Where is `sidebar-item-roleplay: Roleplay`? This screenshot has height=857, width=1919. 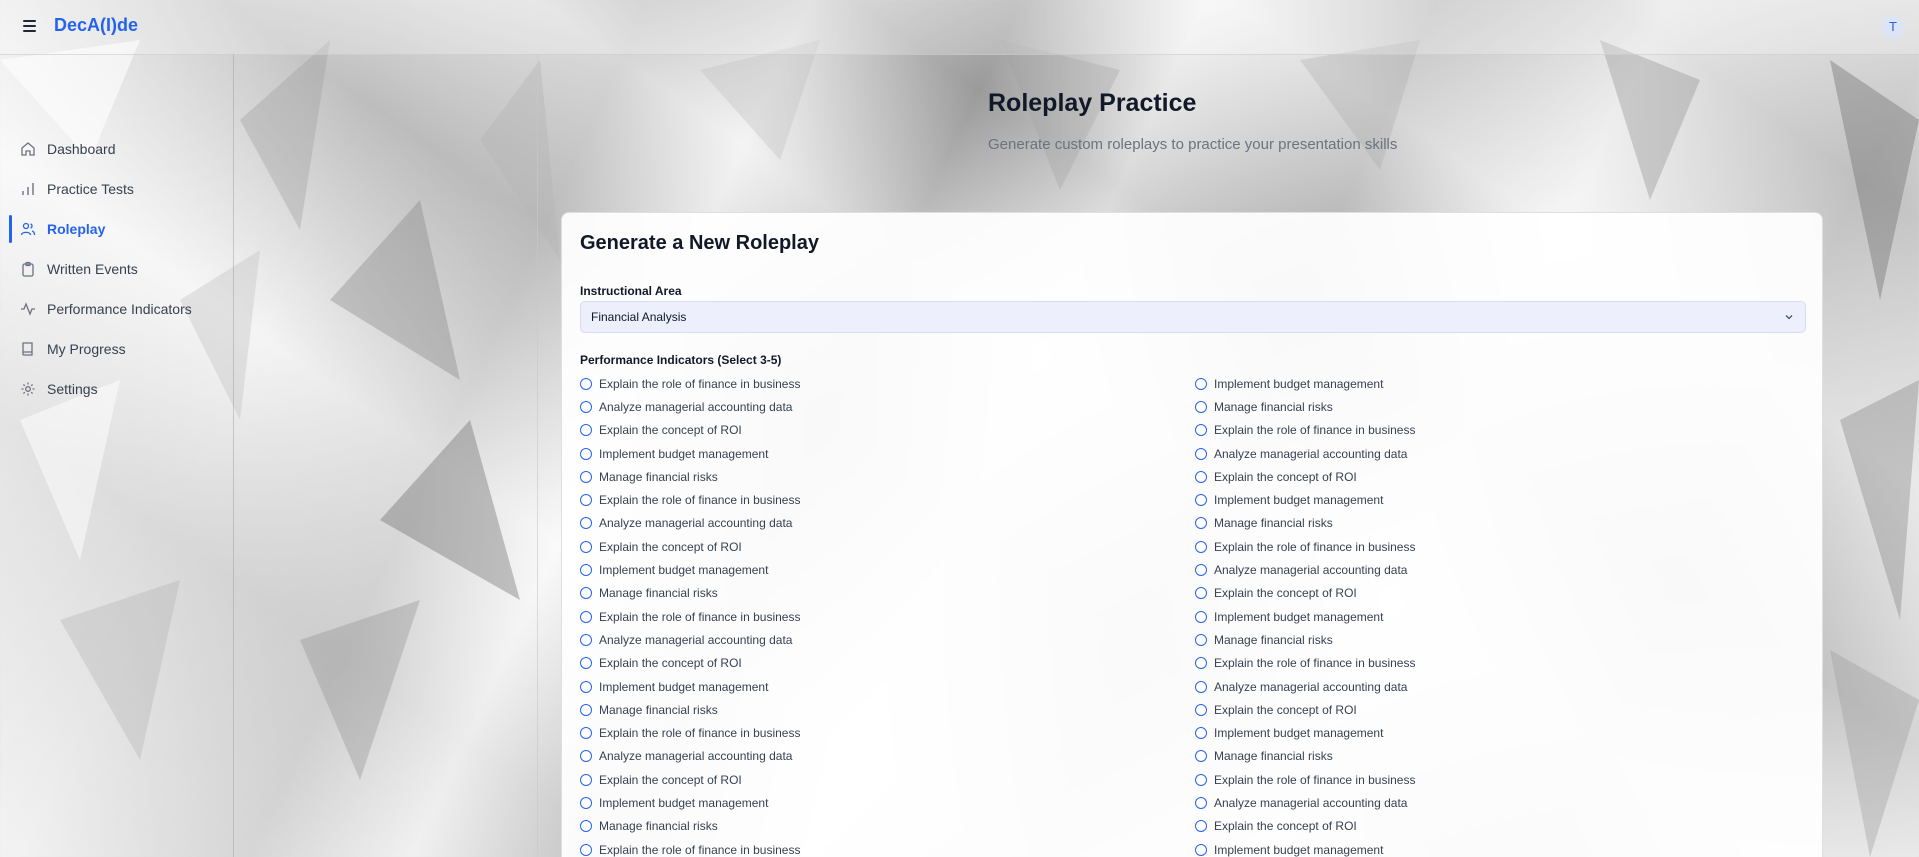 sidebar-item-roleplay: Roleplay is located at coordinates (116, 229).